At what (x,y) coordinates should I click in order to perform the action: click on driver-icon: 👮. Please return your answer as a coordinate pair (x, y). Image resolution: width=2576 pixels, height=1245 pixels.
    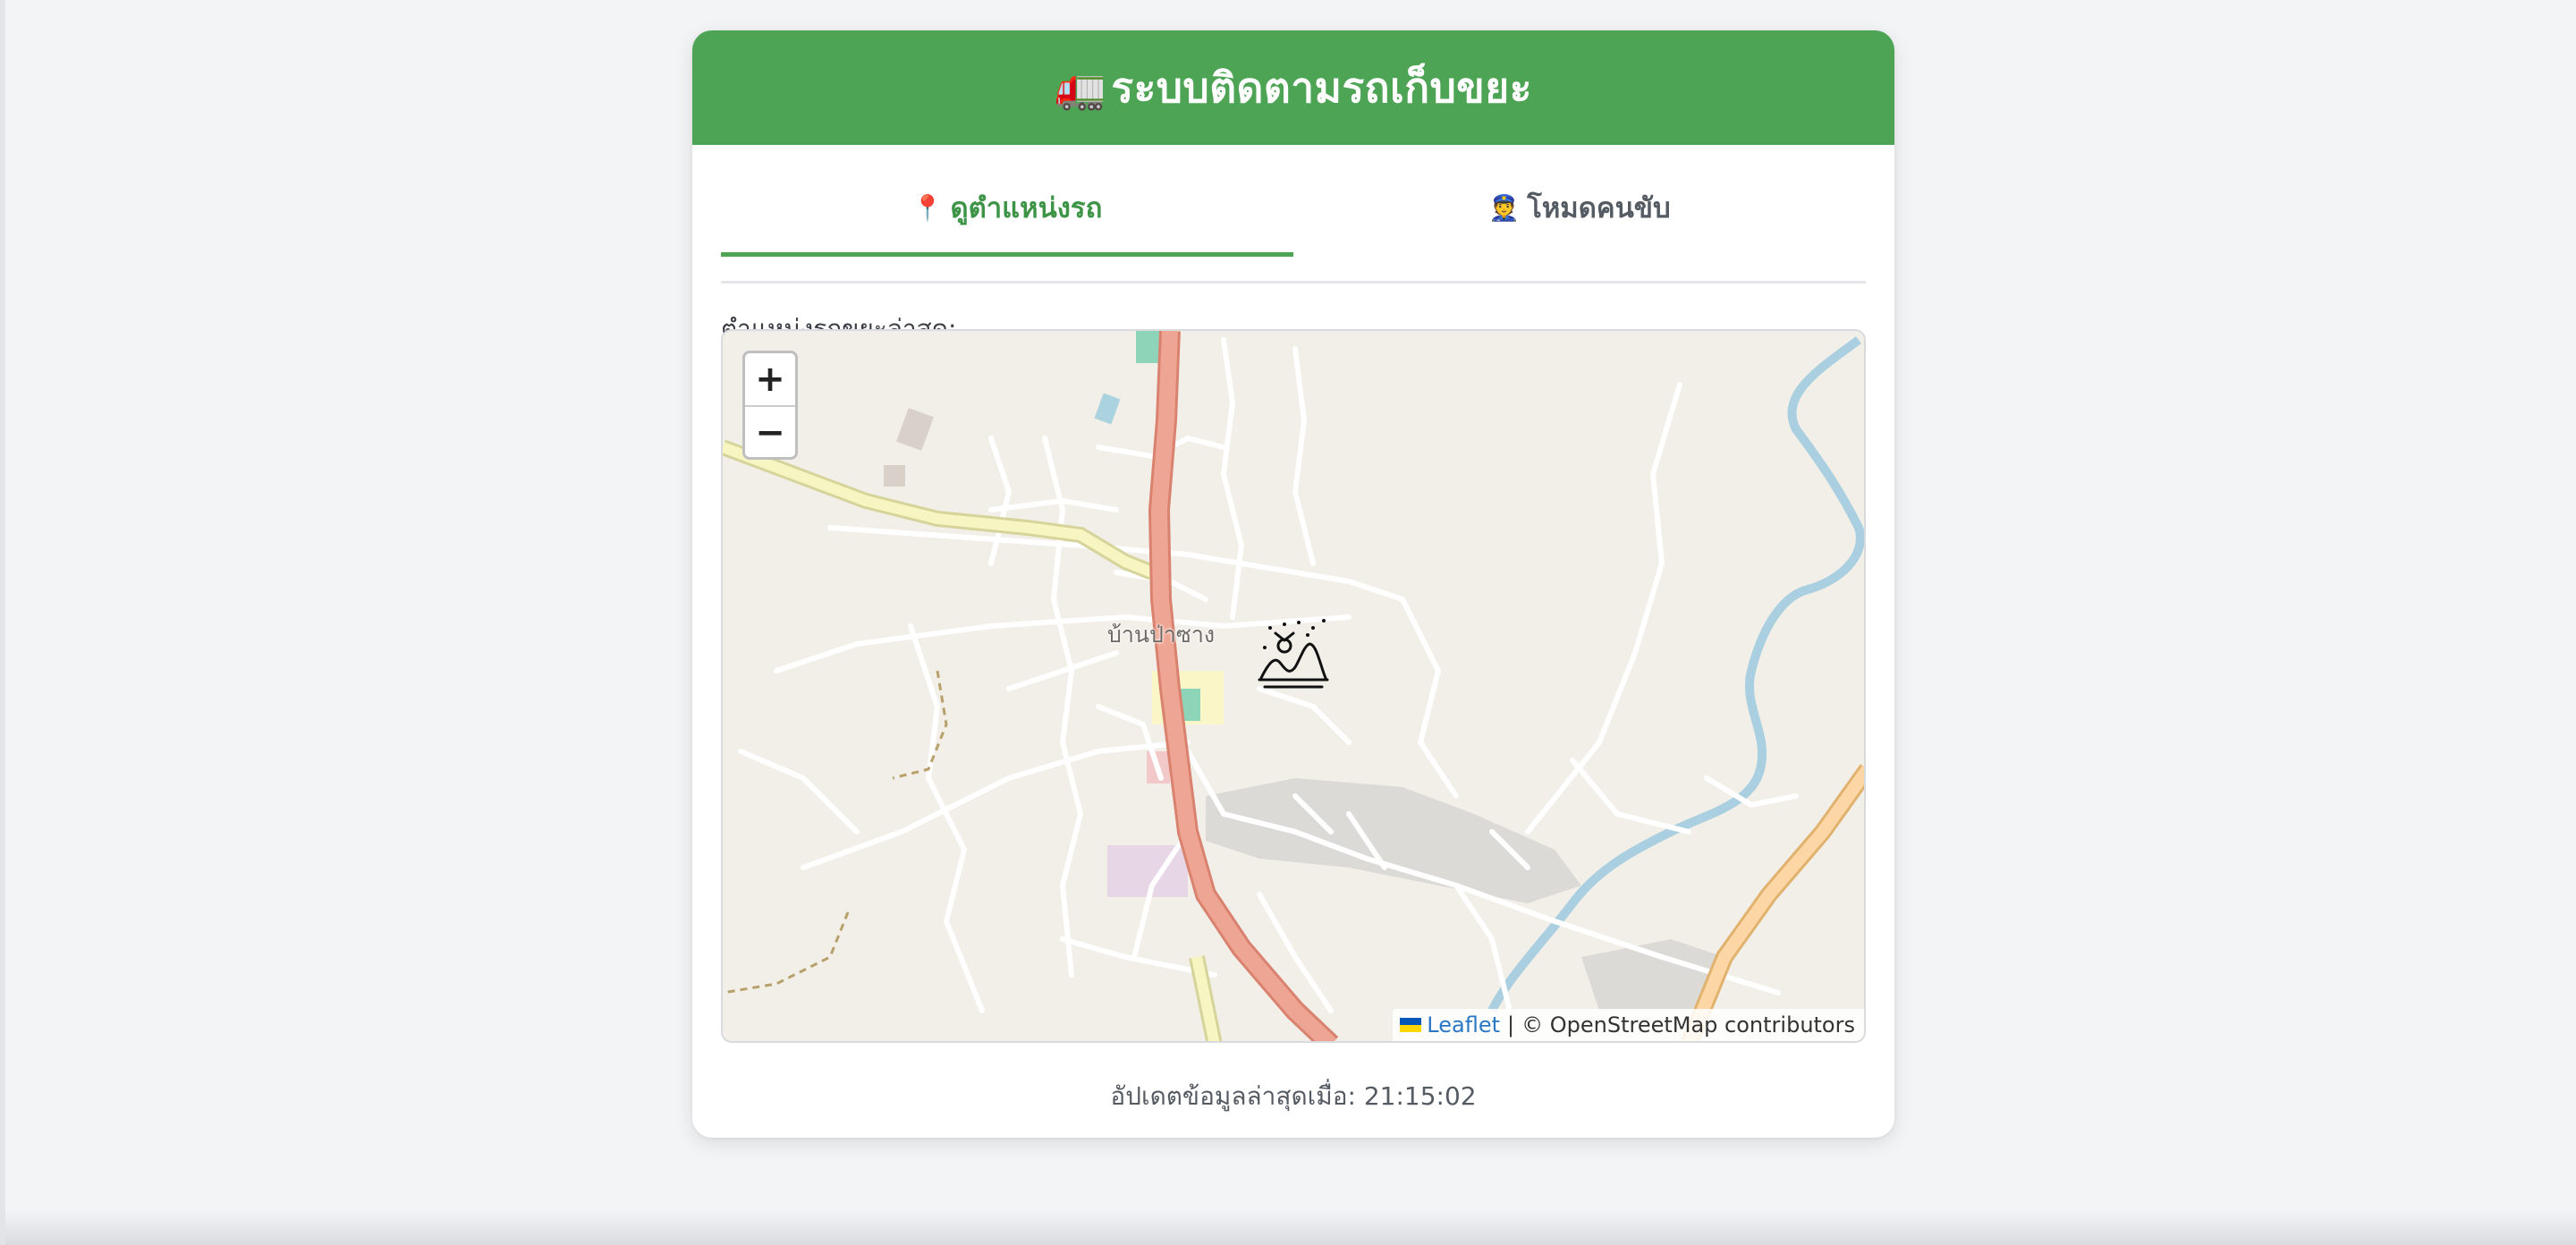
    Looking at the image, I should click on (1504, 208).